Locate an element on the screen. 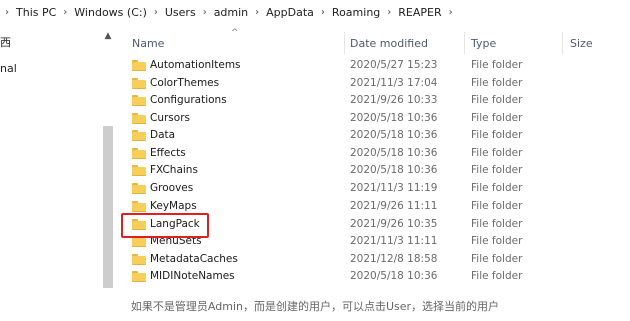  file-name: FXChains is located at coordinates (174, 170).